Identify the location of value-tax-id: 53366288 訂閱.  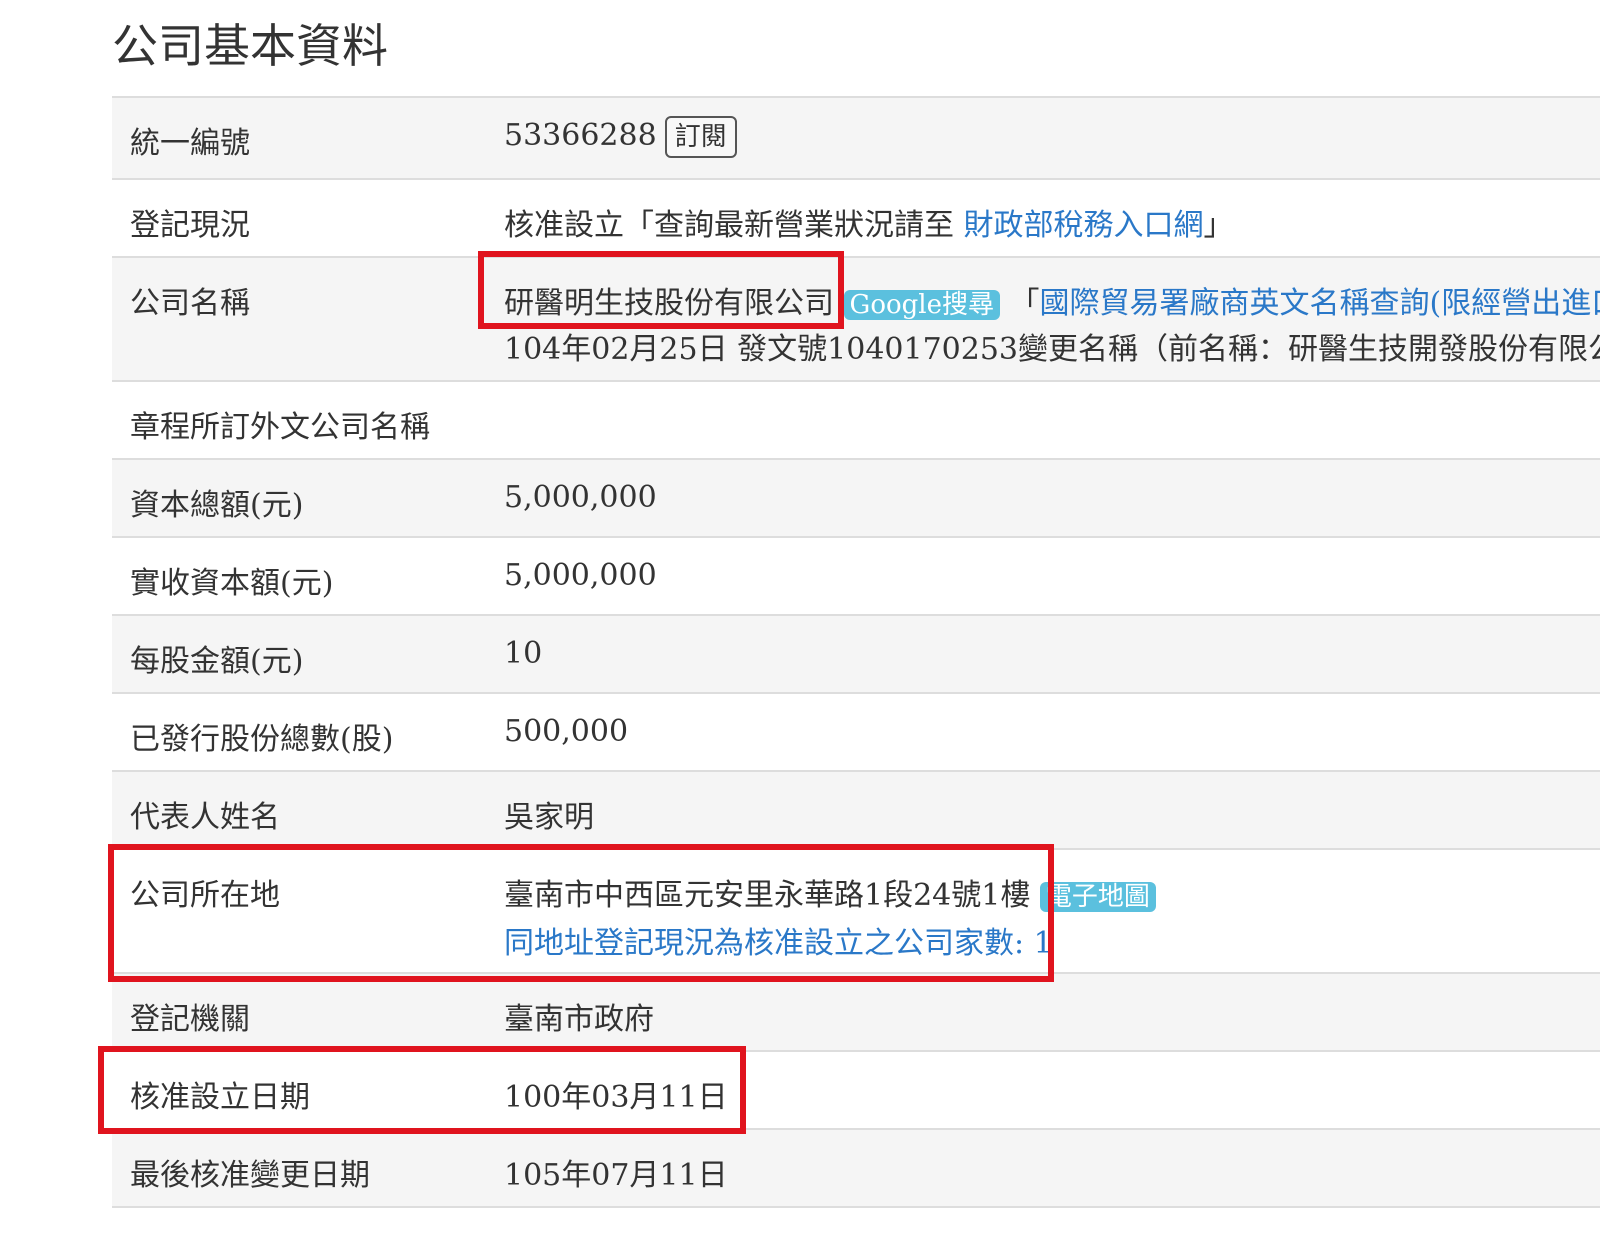
(620, 137).